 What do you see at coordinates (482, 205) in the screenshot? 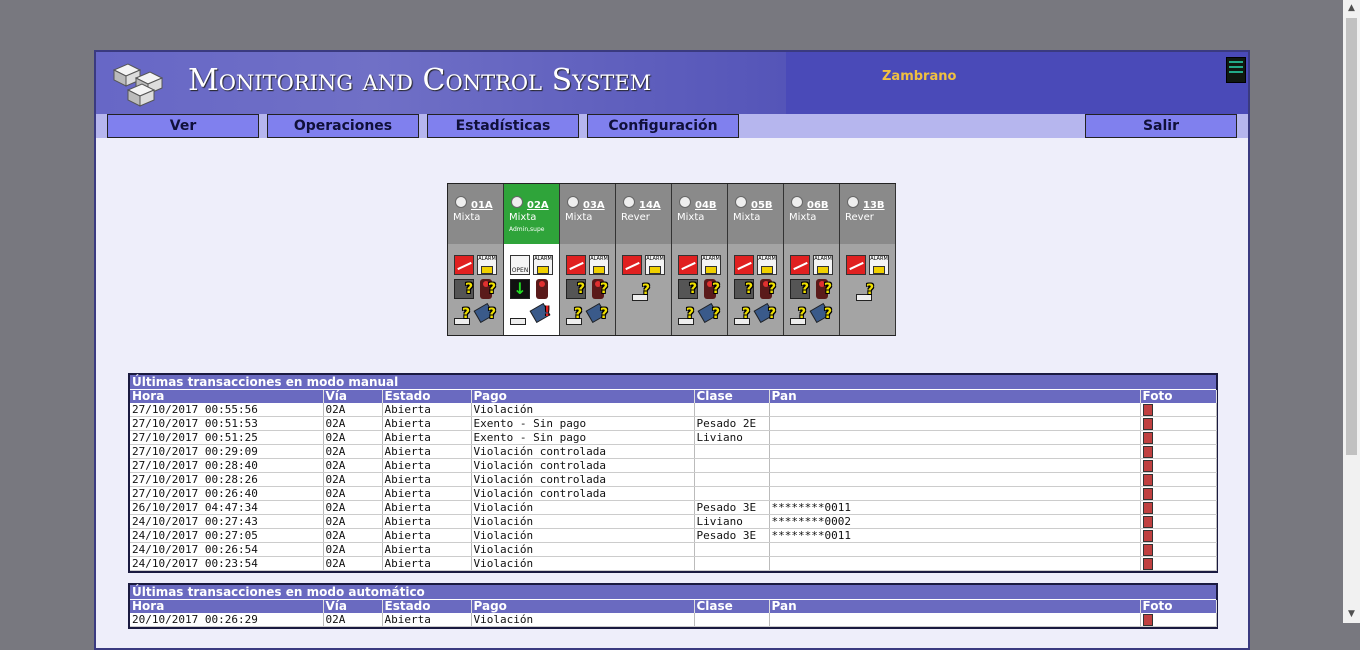
I see `lane-code-link: 01A` at bounding box center [482, 205].